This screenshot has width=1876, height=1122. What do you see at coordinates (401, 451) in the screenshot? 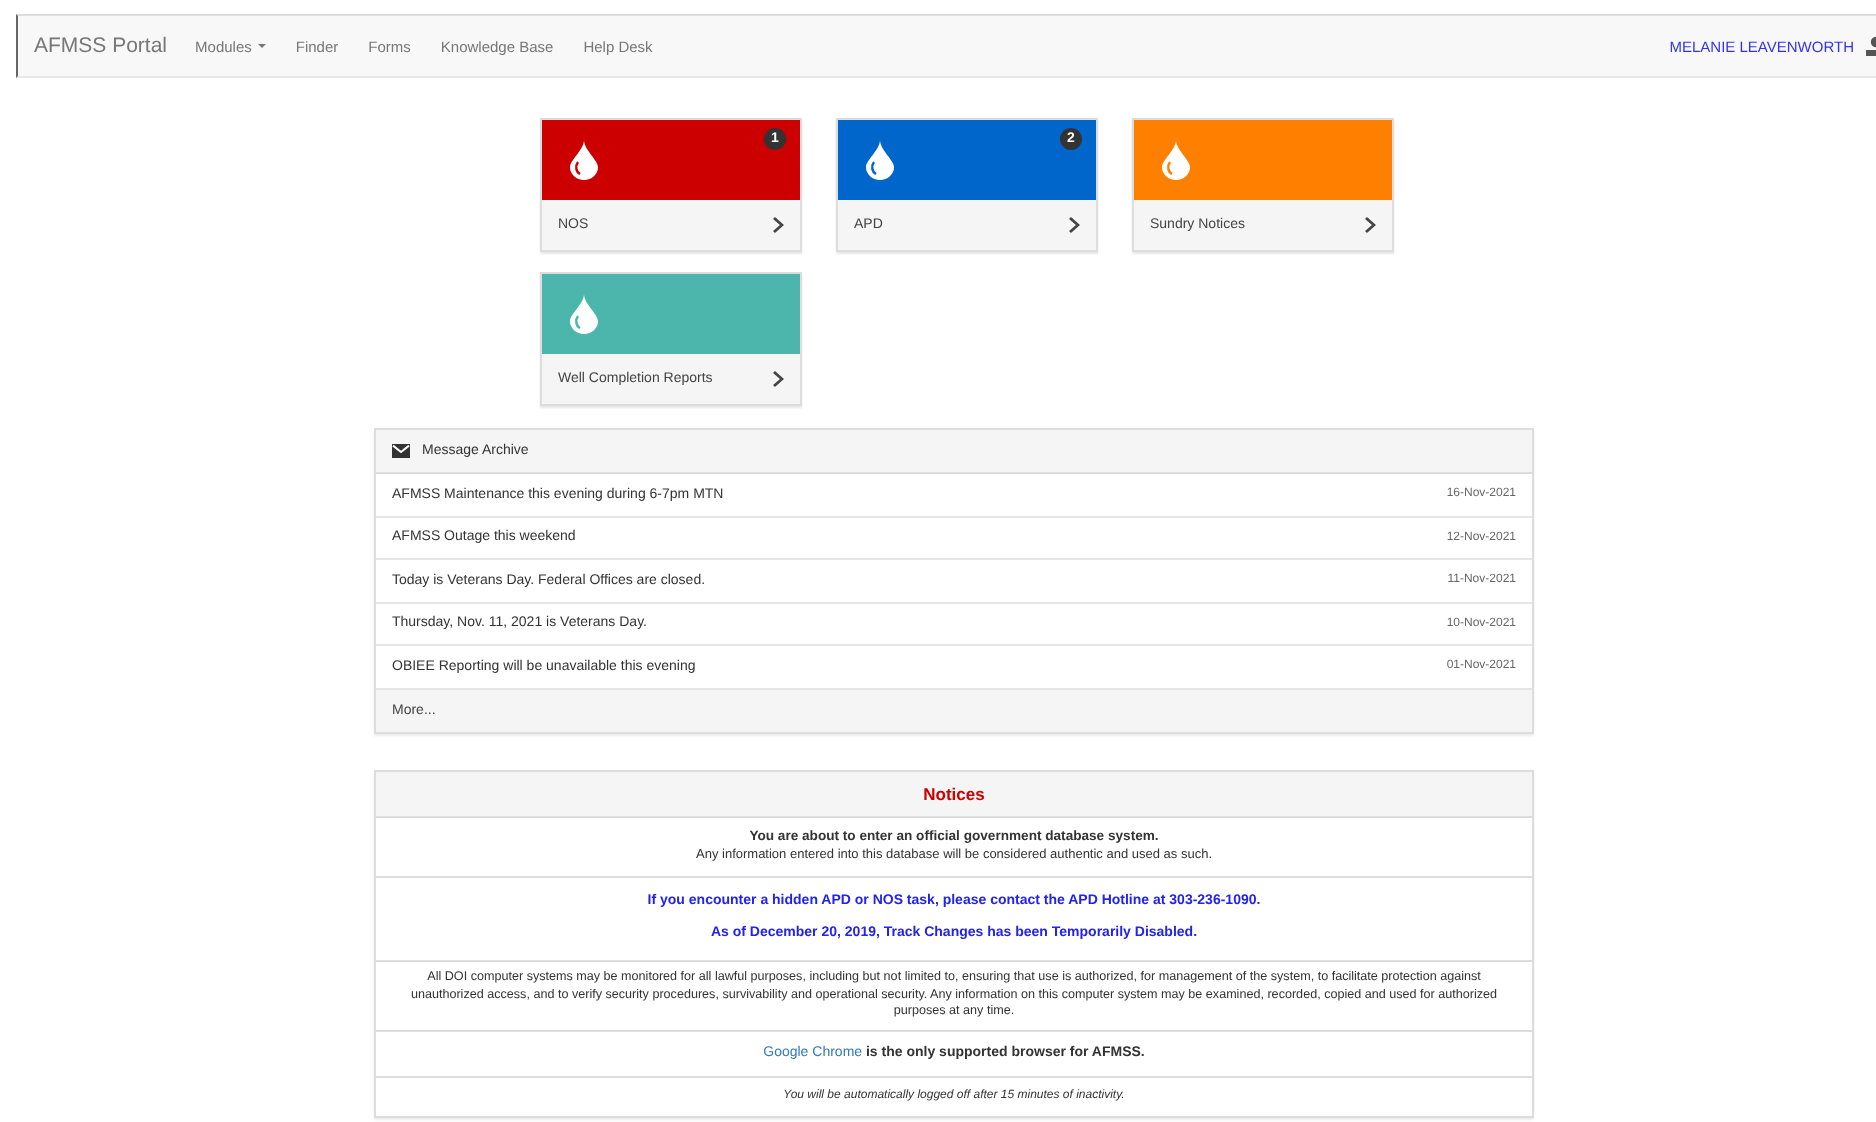
I see `envelope-icon` at bounding box center [401, 451].